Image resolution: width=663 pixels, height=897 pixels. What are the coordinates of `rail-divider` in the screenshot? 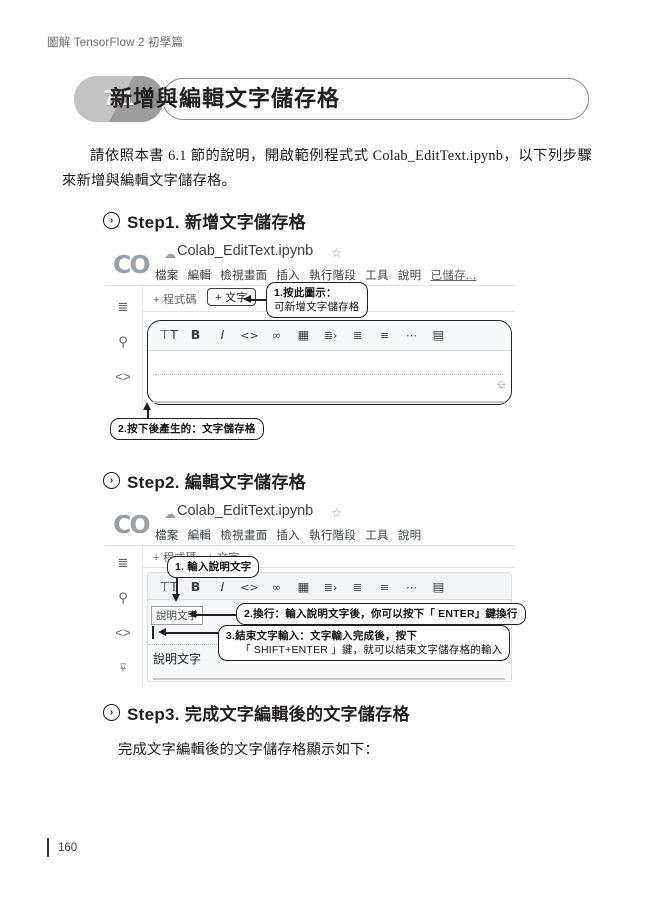 It's located at (142, 346).